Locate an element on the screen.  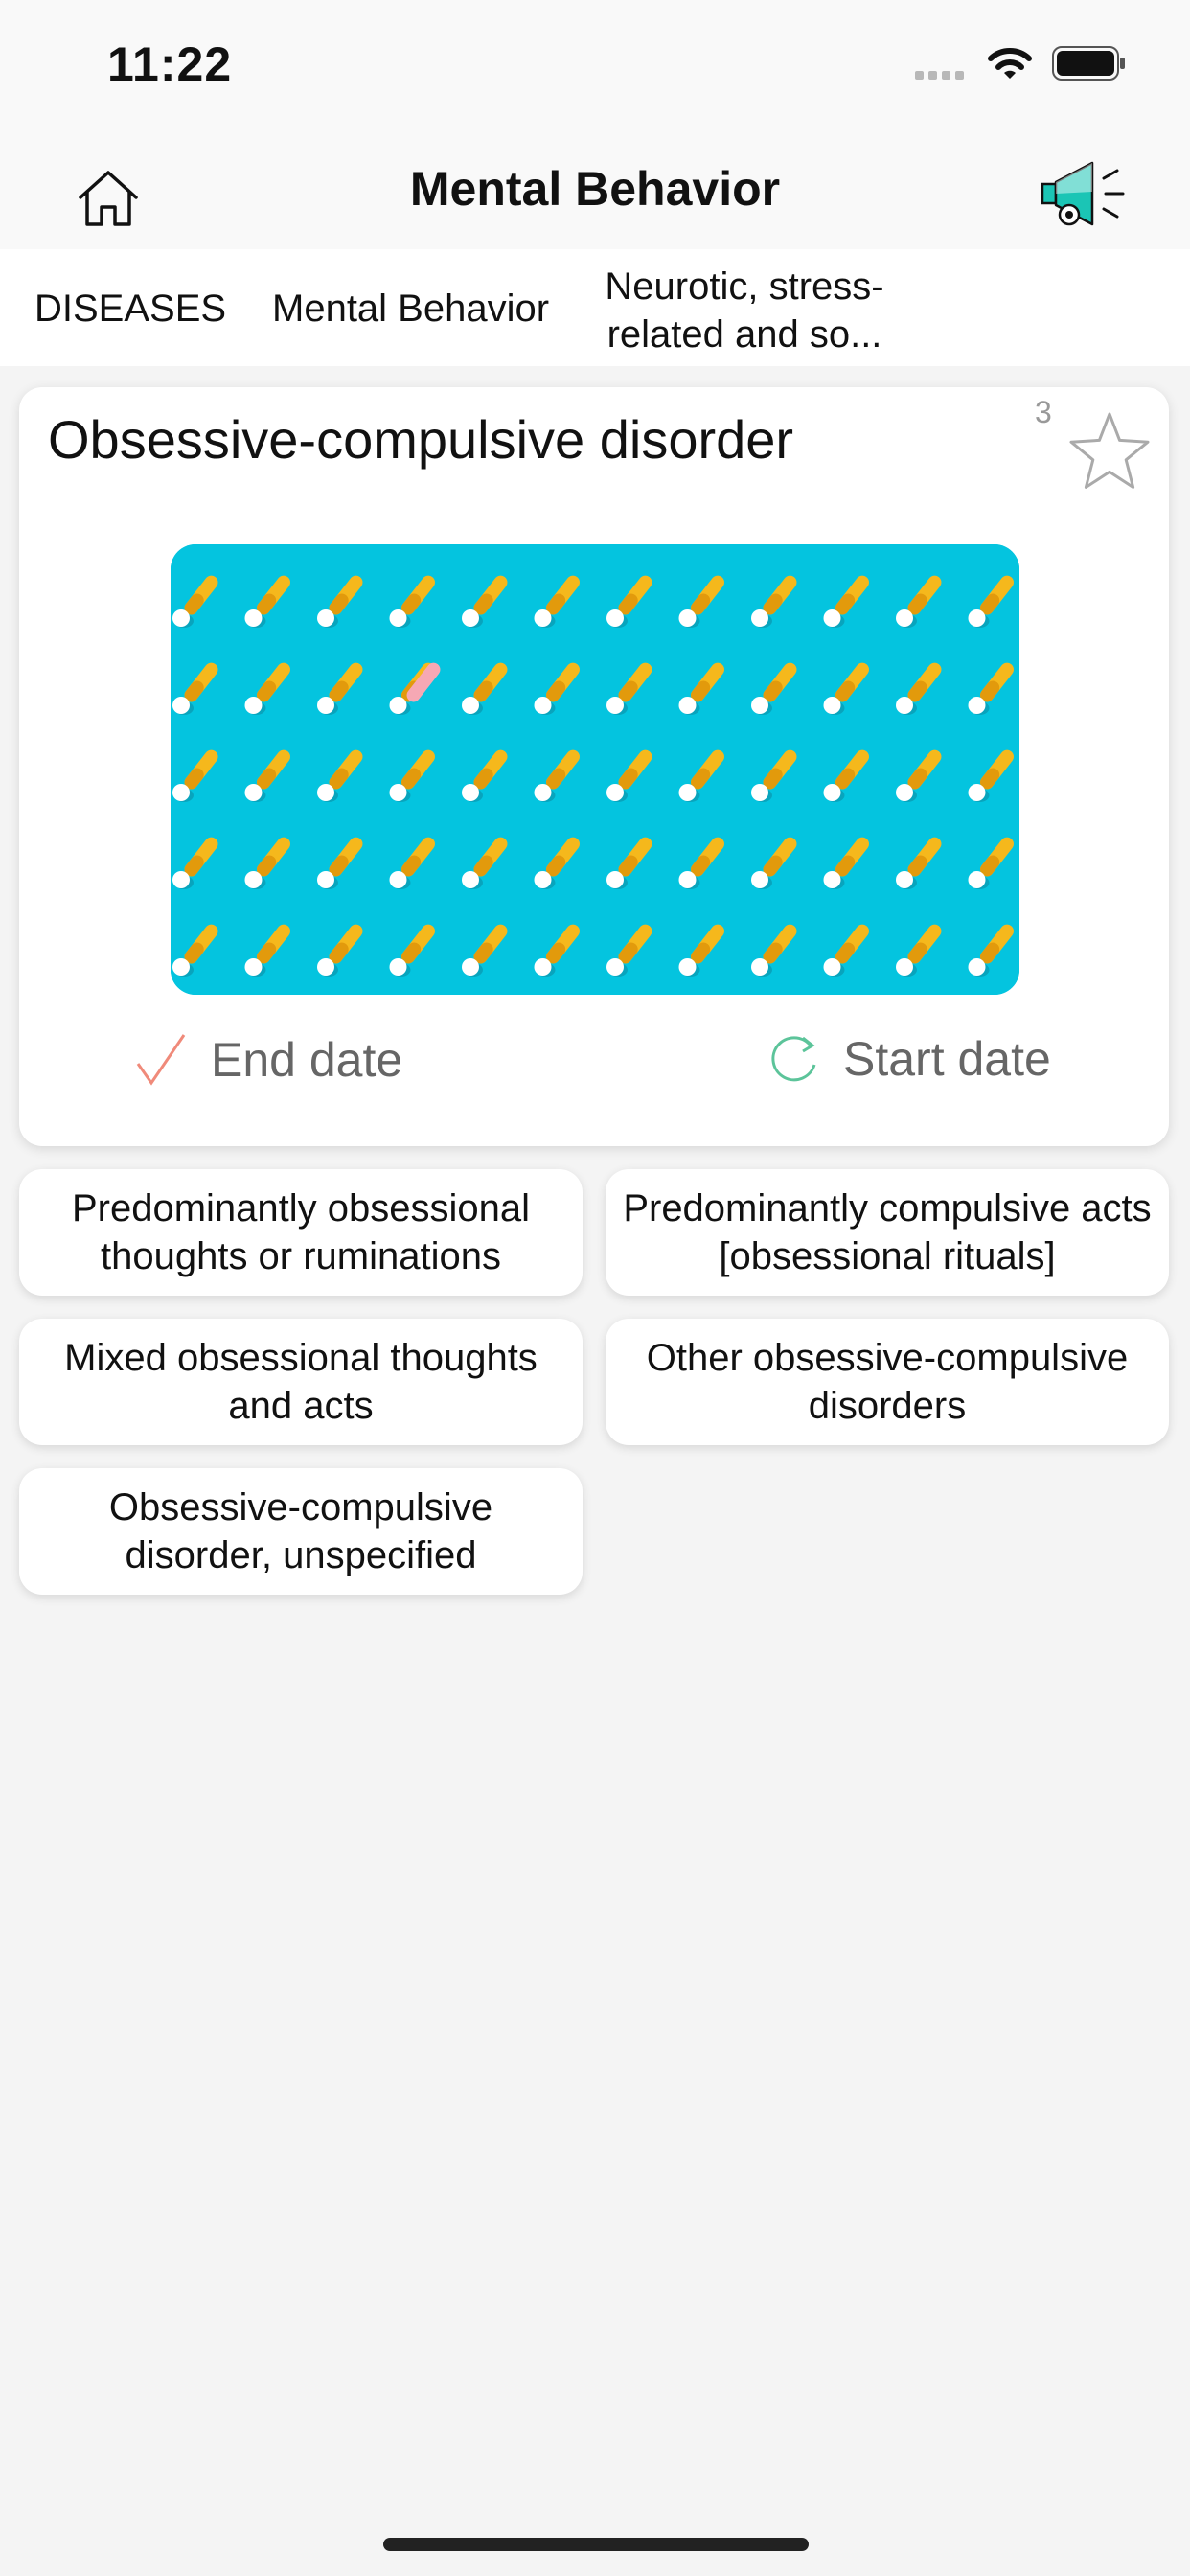
megaphone-icon is located at coordinates (1083, 194).